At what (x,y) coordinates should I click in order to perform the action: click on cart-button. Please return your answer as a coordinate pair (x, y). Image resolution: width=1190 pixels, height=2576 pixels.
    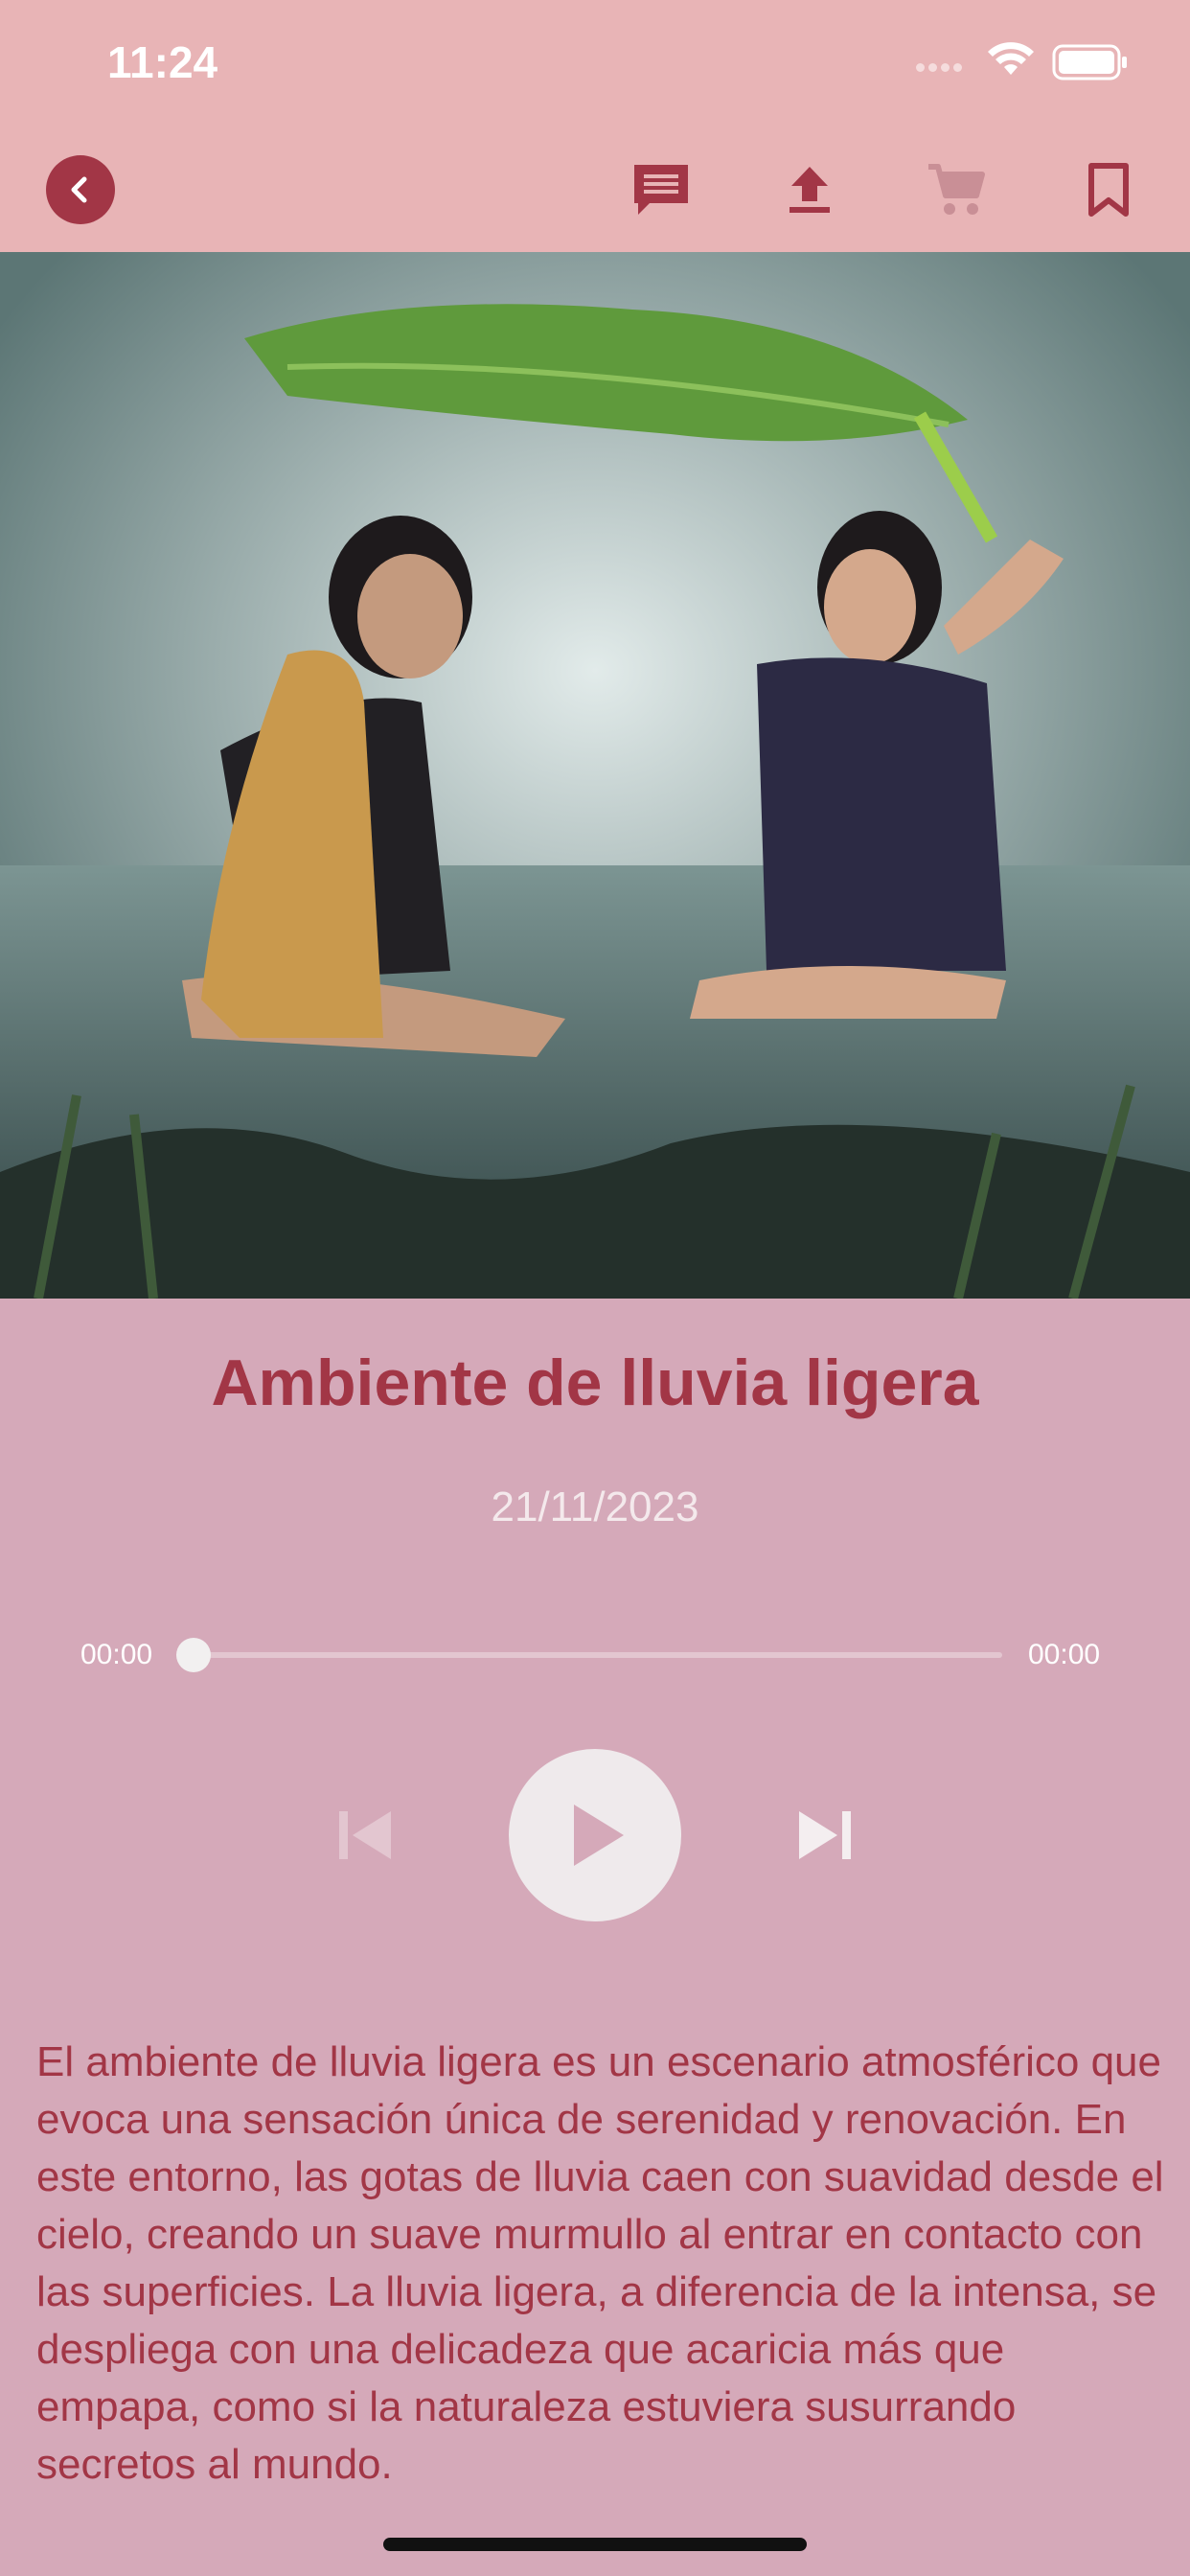
    Looking at the image, I should click on (958, 189).